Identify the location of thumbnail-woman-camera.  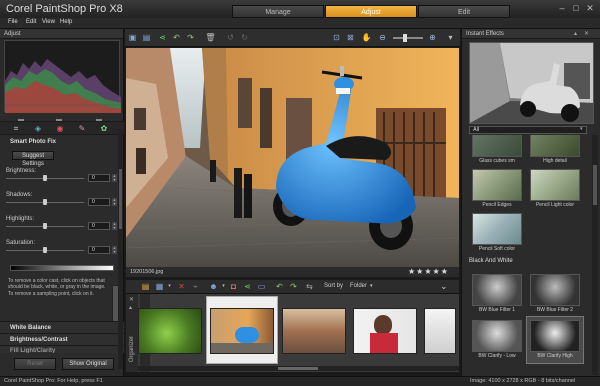
(385, 331).